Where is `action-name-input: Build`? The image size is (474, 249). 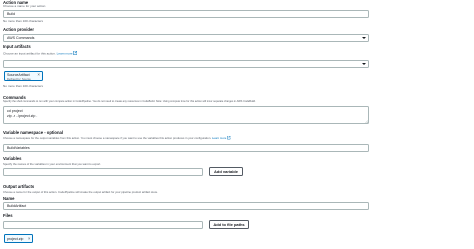
action-name-input: Build is located at coordinates (186, 14).